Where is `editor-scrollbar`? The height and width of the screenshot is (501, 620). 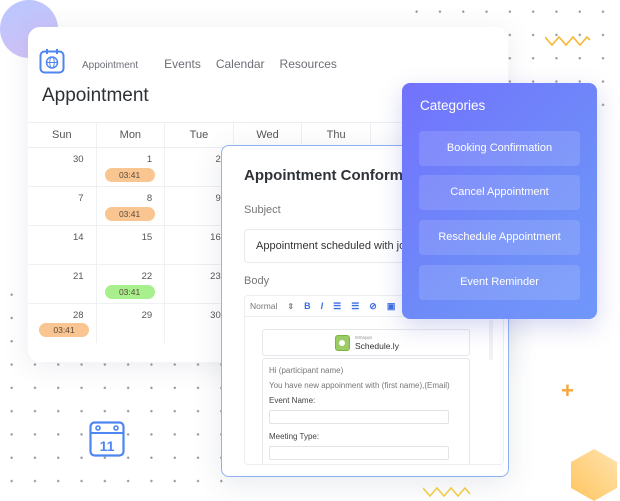
editor-scrollbar is located at coordinates (491, 340).